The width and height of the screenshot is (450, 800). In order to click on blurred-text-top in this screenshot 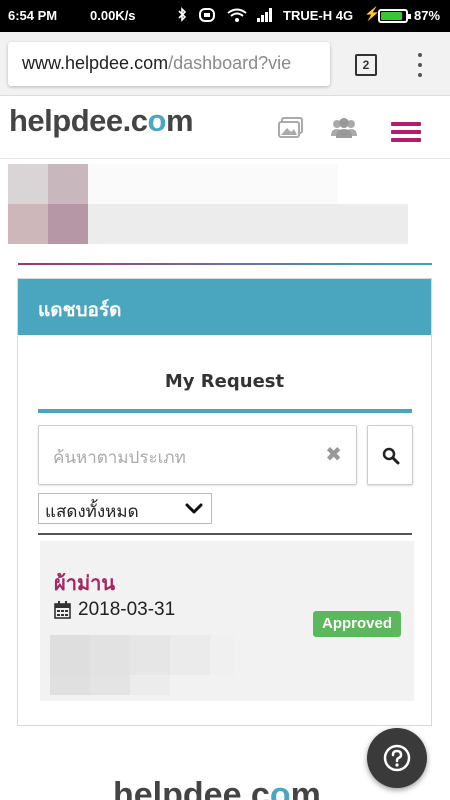, I will do `click(213, 184)`.